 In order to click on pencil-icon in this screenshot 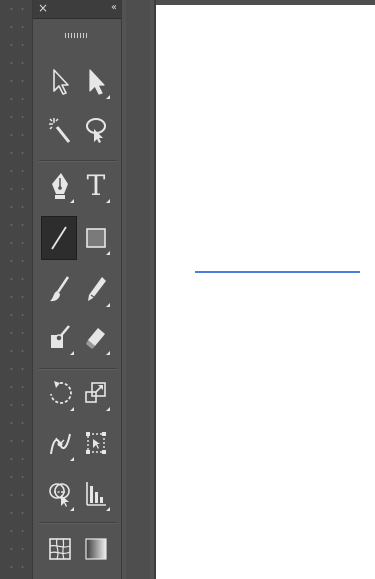, I will do `click(97, 289)`.